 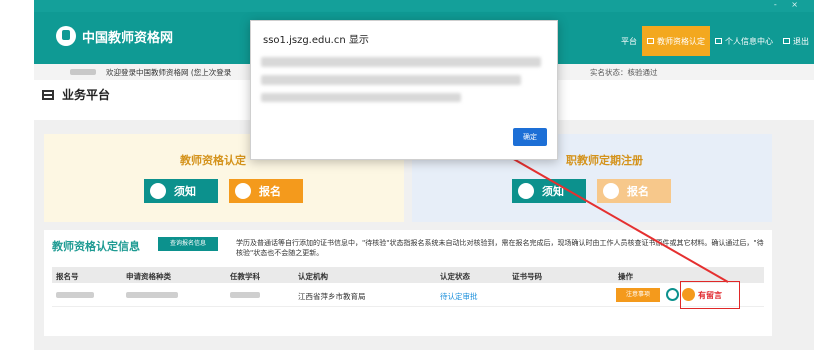 I want to click on nav-item-logout: 退出, so click(x=796, y=41).